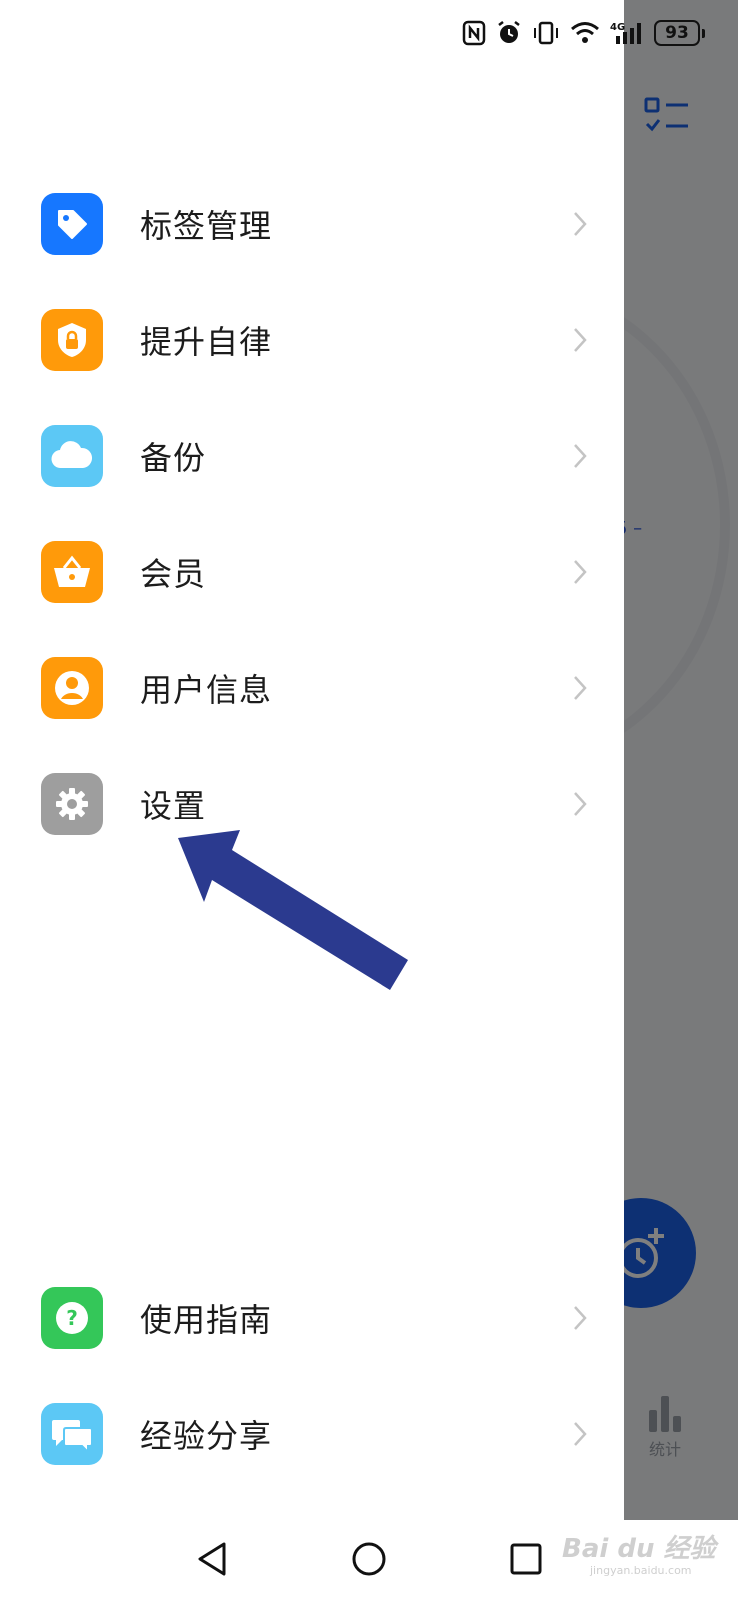 The height and width of the screenshot is (1600, 738). I want to click on annotation-arrow, so click(293, 910).